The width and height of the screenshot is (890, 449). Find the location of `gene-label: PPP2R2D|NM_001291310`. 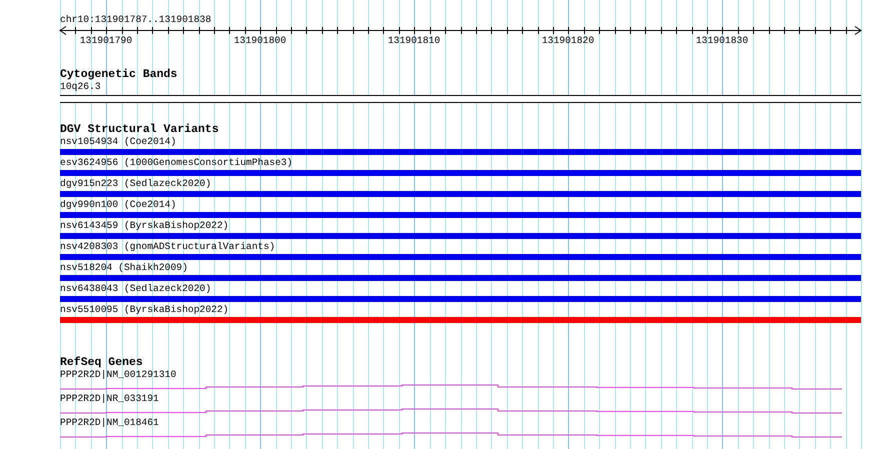

gene-label: PPP2R2D|NM_001291310 is located at coordinates (118, 375).